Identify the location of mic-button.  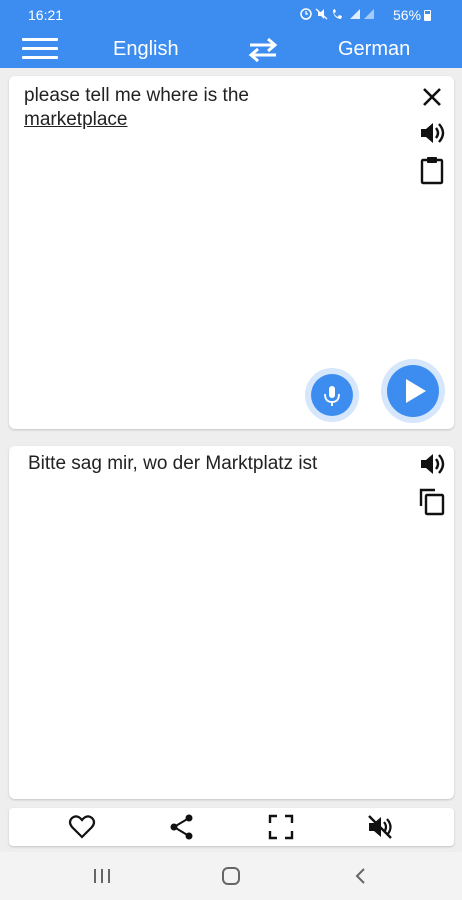
(332, 395).